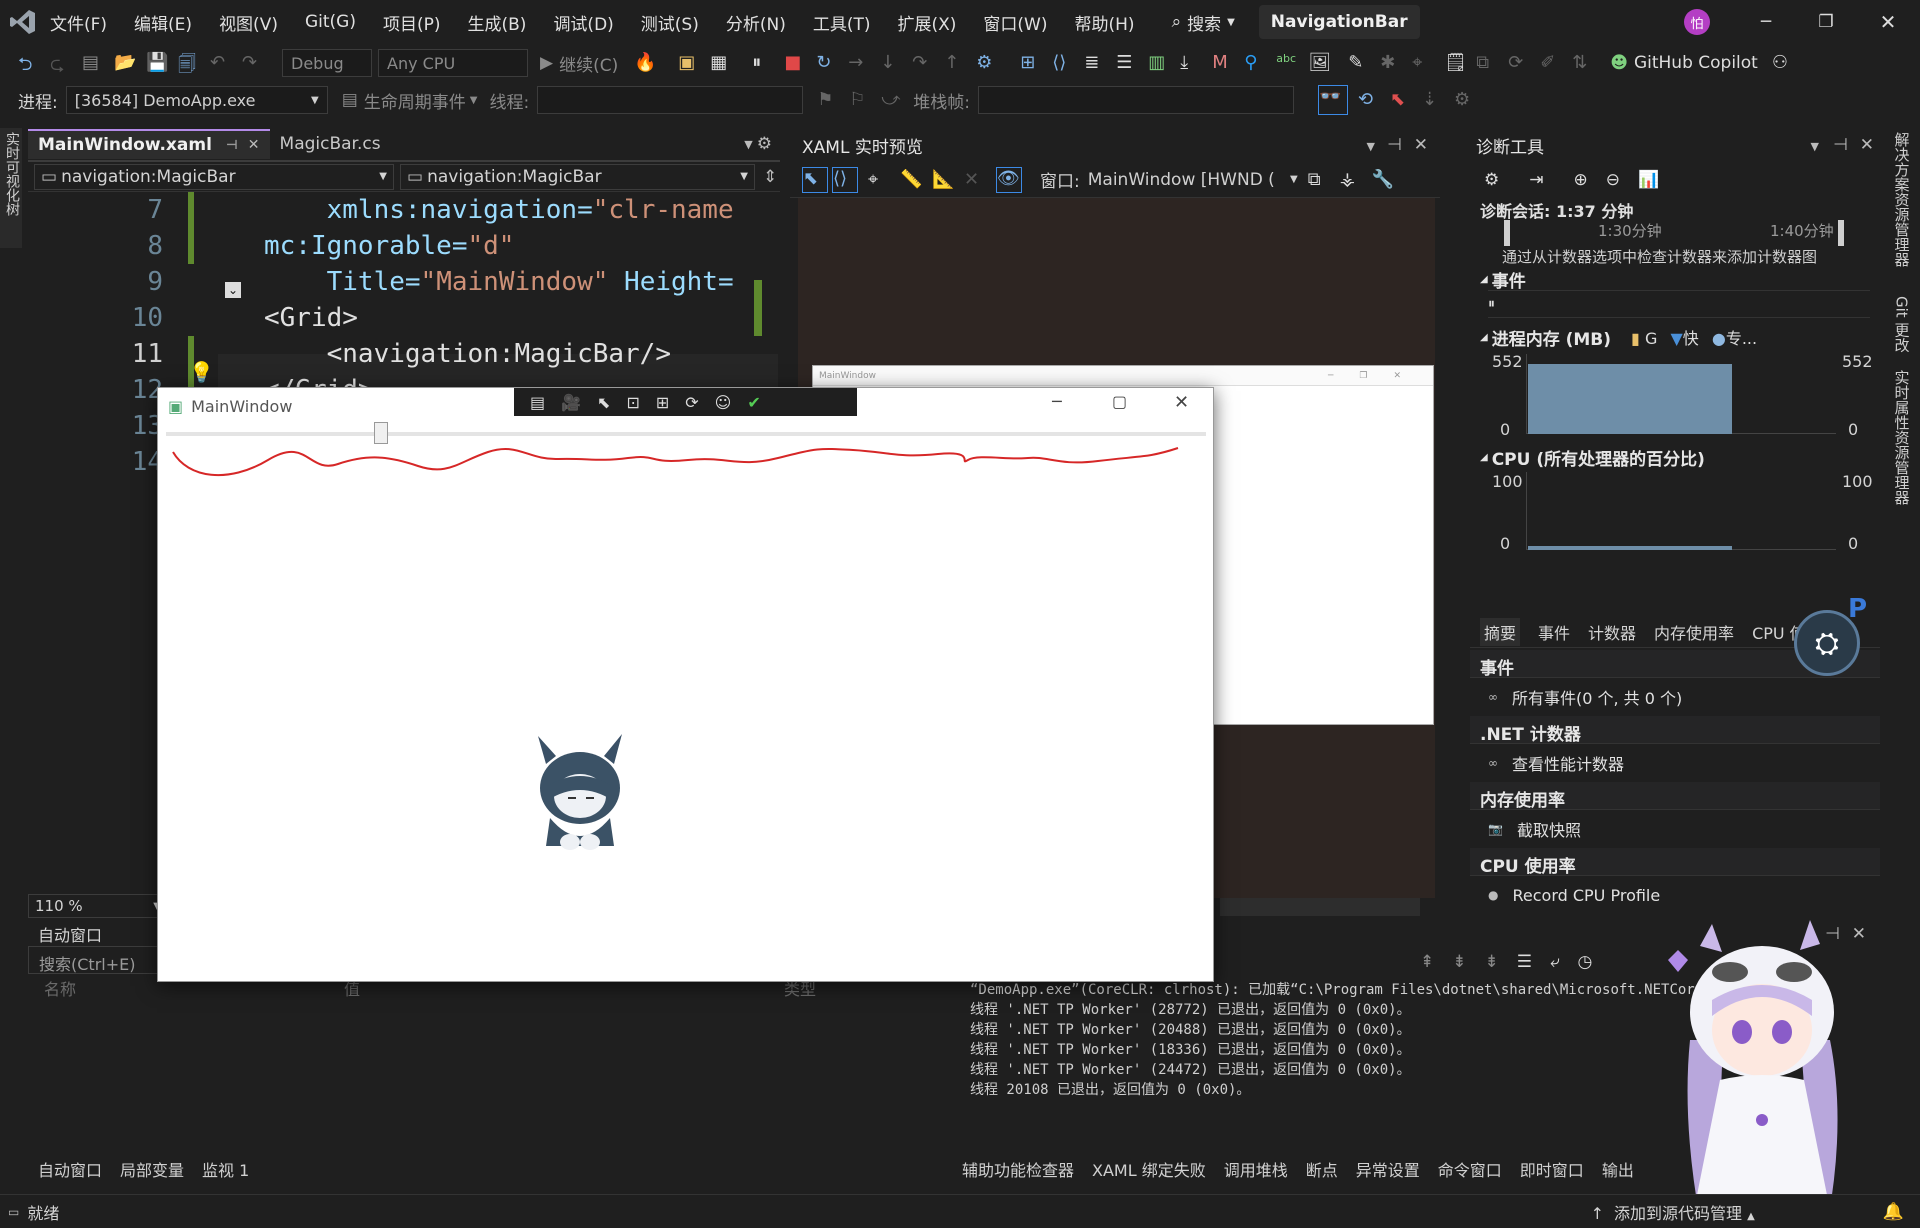 The width and height of the screenshot is (1920, 1228). I want to click on settings-icon: ⚙, so click(1465, 100).